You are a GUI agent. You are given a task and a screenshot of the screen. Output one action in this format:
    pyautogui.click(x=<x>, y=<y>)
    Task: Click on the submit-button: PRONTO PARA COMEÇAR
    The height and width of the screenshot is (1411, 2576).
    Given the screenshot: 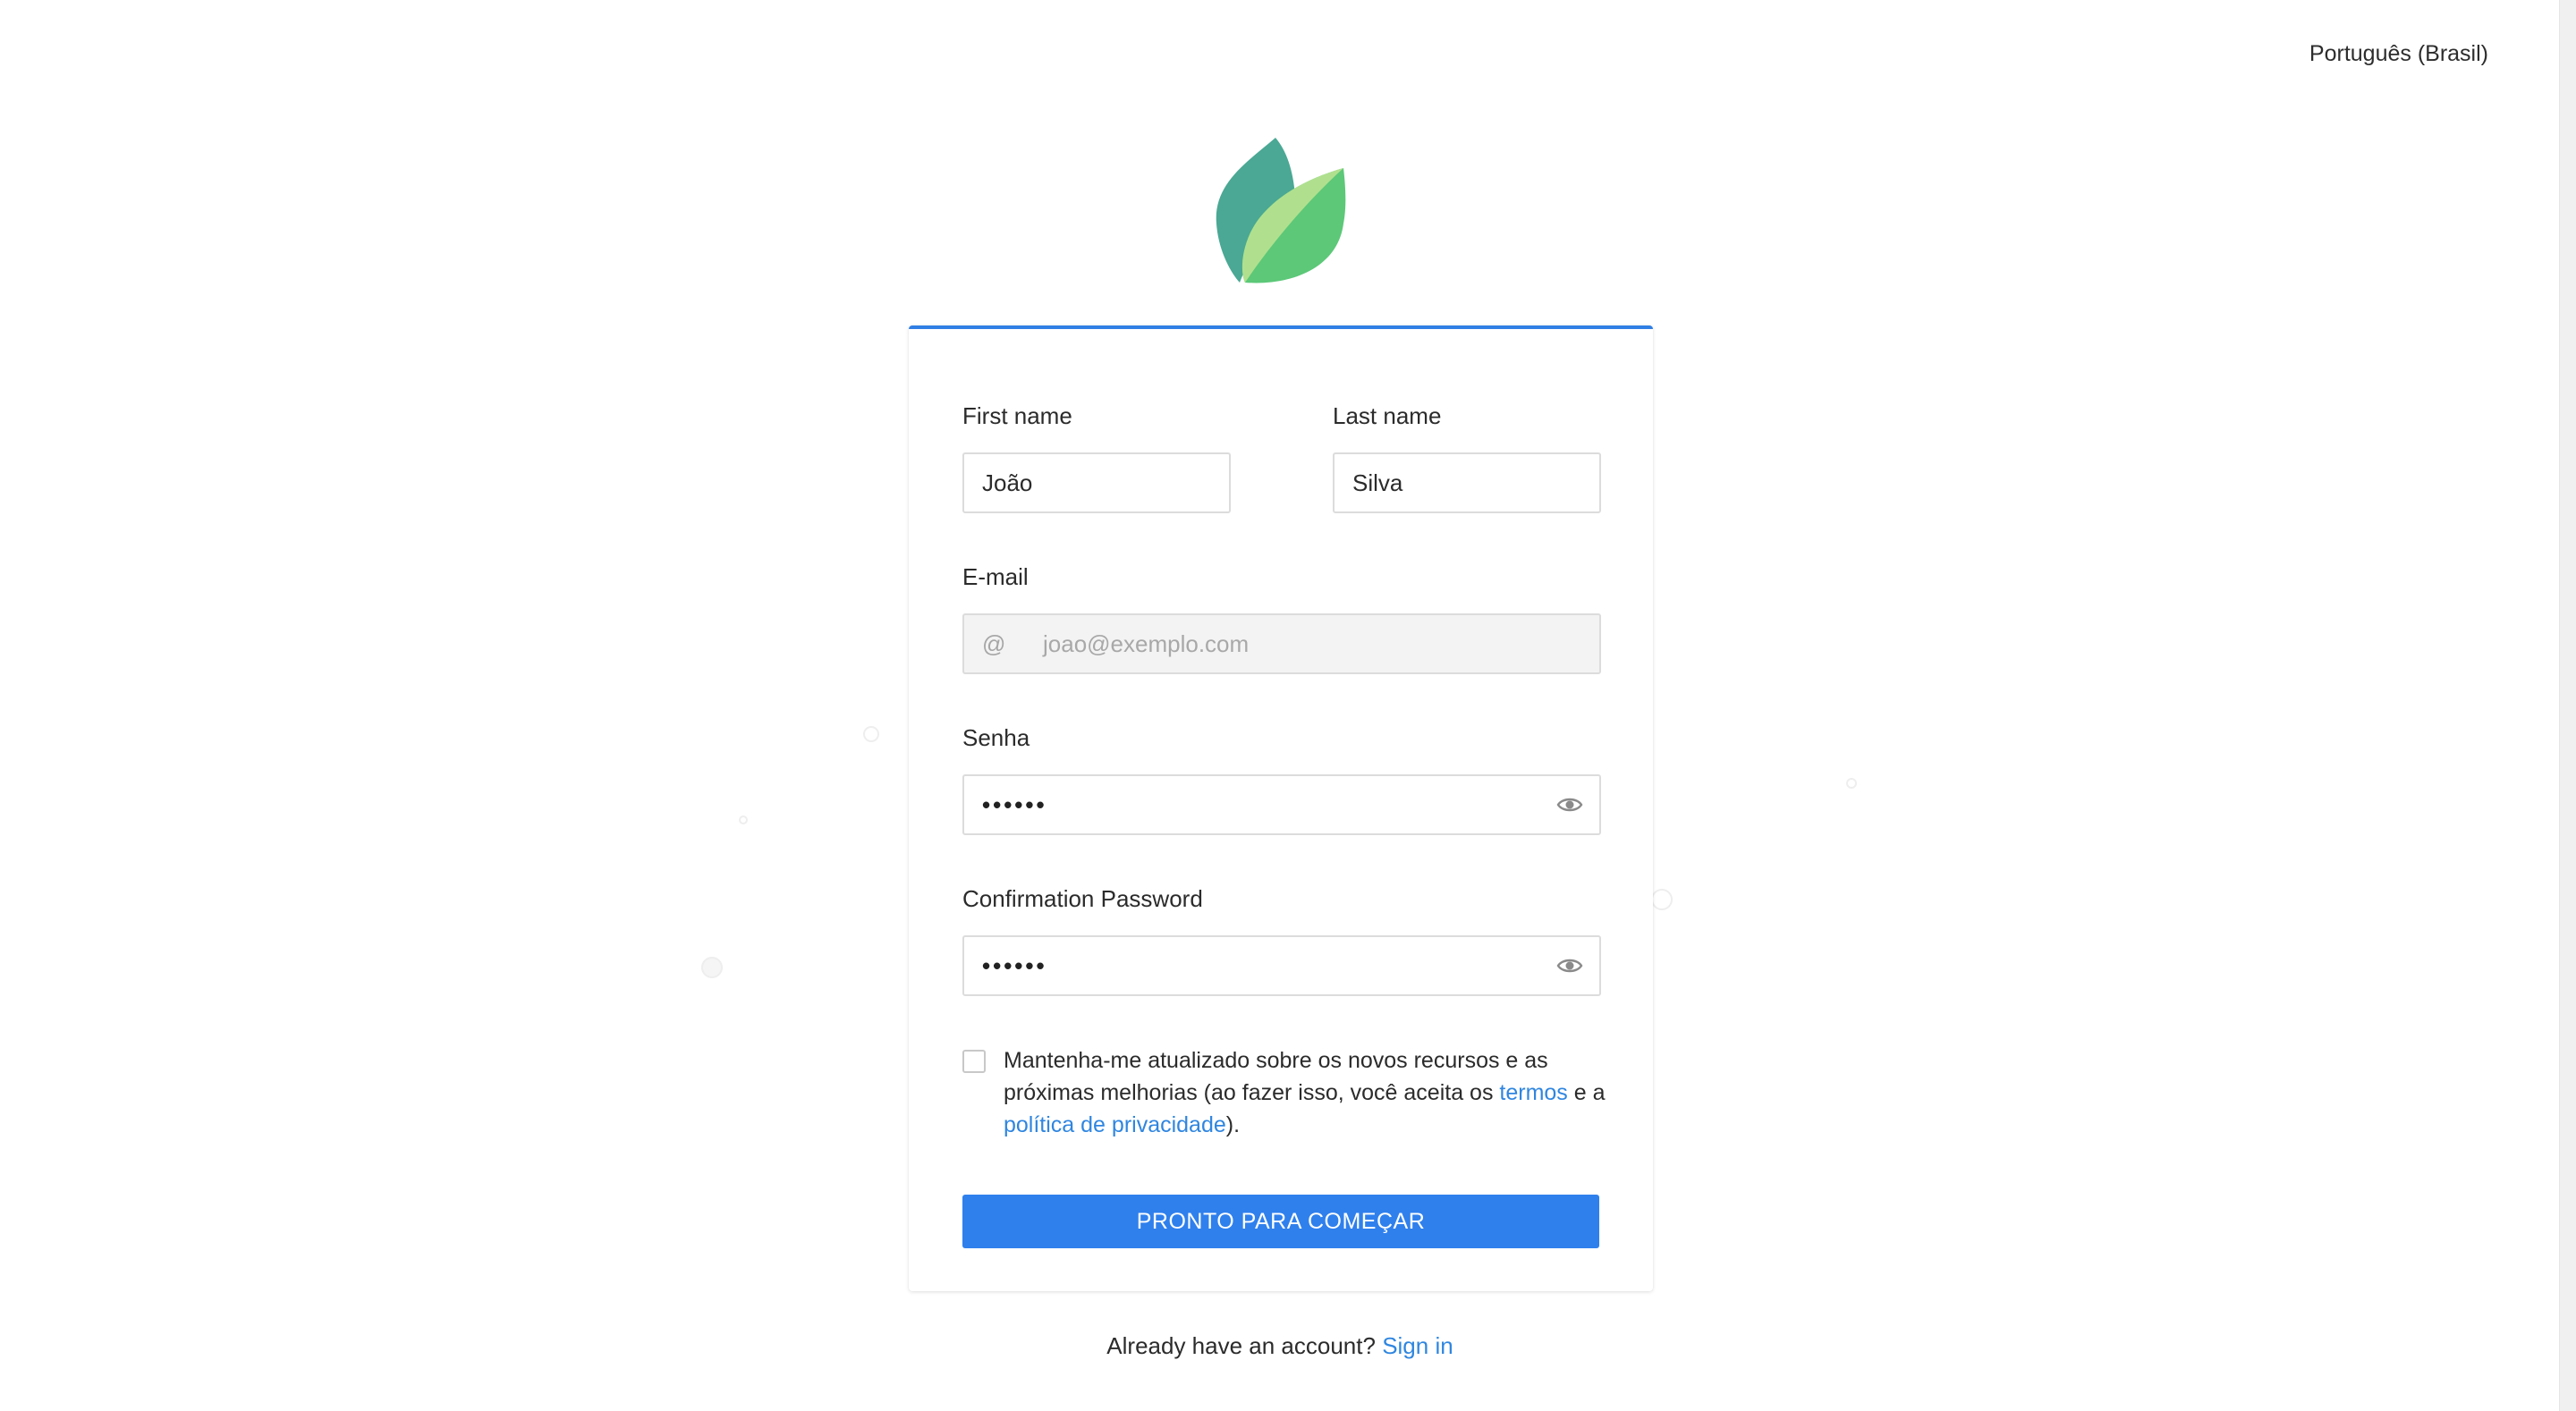 What is the action you would take?
    pyautogui.click(x=1280, y=1221)
    